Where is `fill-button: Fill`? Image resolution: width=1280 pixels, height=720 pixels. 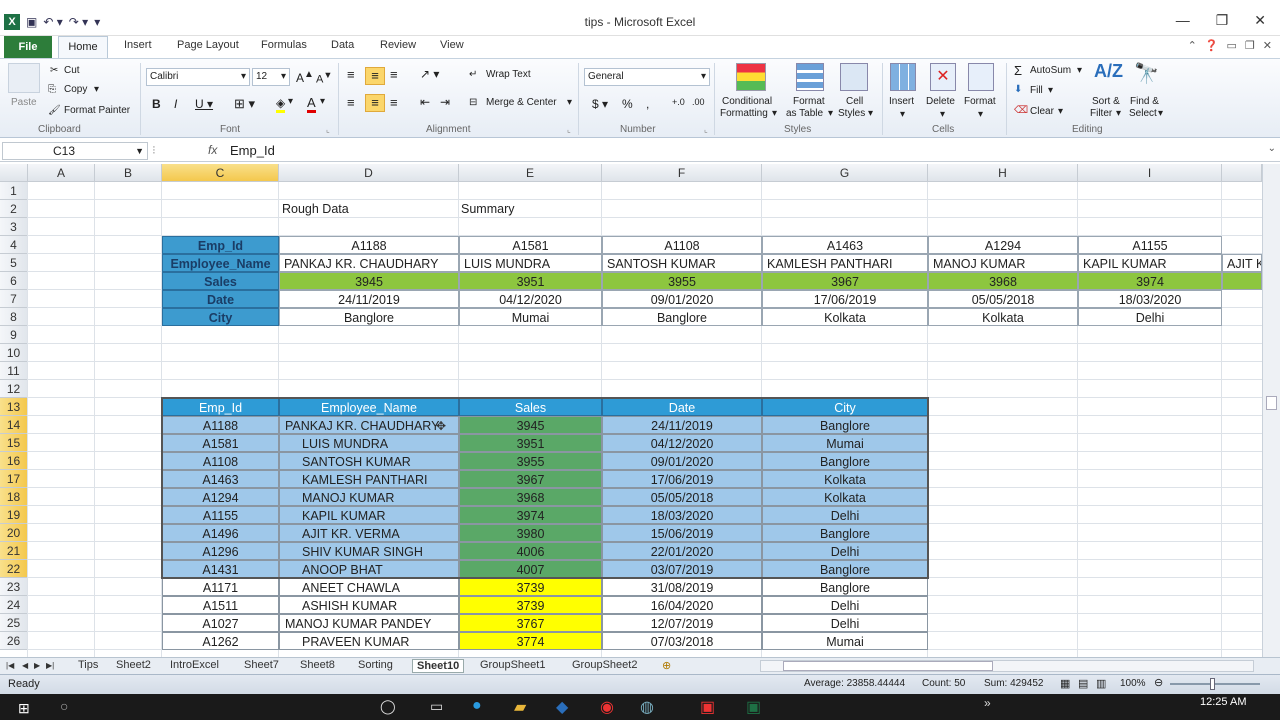
fill-button: Fill is located at coordinates (1036, 90).